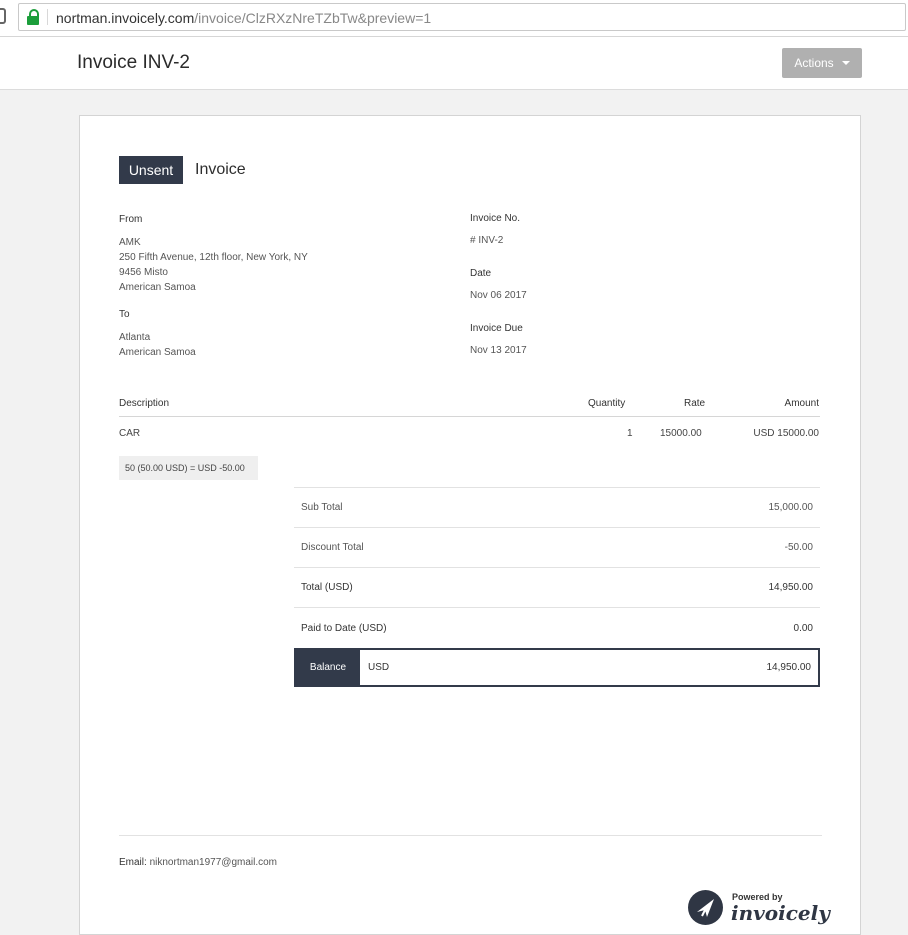 The height and width of the screenshot is (935, 908). I want to click on discount-total-value: -50.00, so click(798, 547).